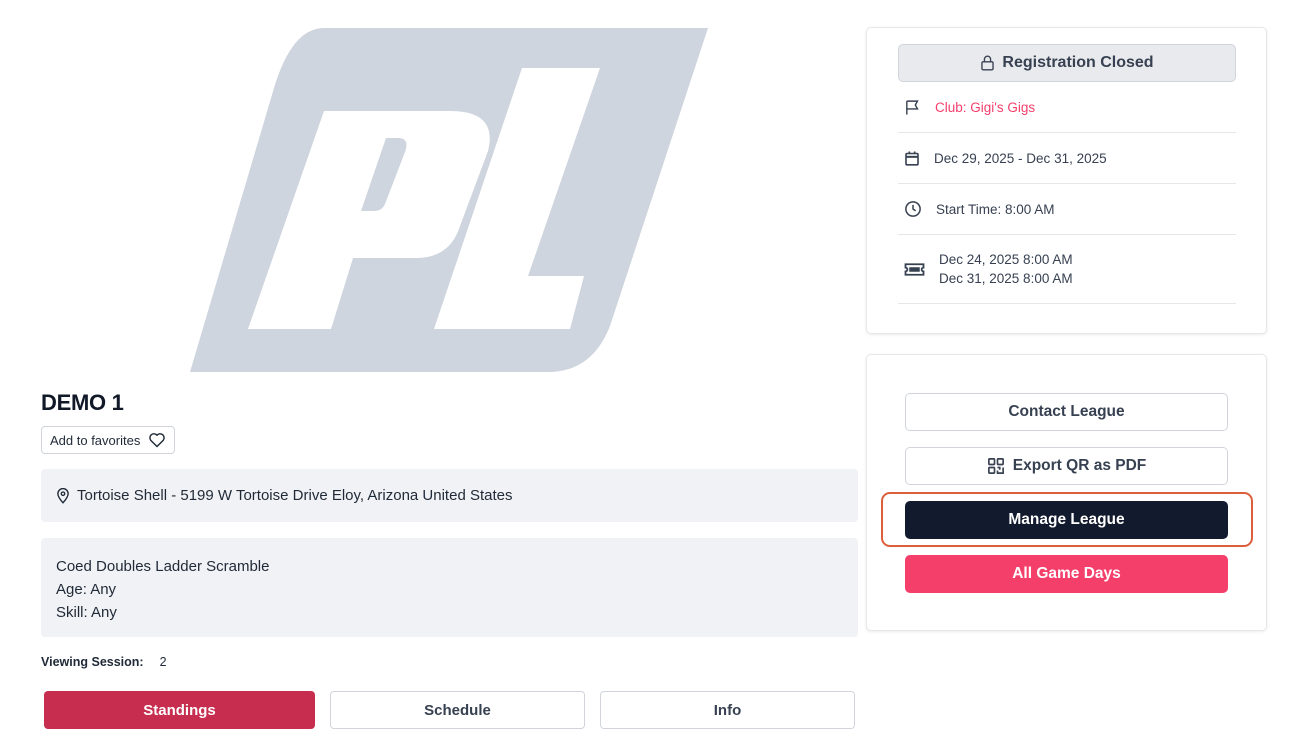 The width and height of the screenshot is (1294, 750). What do you see at coordinates (157, 440) in the screenshot?
I see `heart-icon` at bounding box center [157, 440].